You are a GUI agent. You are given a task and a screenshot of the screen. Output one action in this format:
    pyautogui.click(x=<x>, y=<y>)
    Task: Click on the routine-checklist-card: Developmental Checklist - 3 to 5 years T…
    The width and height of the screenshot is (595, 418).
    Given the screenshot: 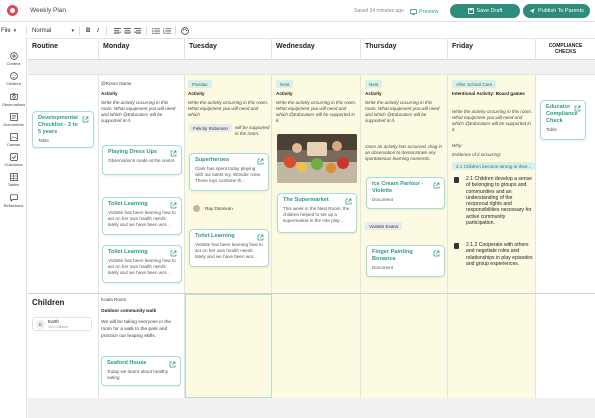 What is the action you would take?
    pyautogui.click(x=63, y=129)
    